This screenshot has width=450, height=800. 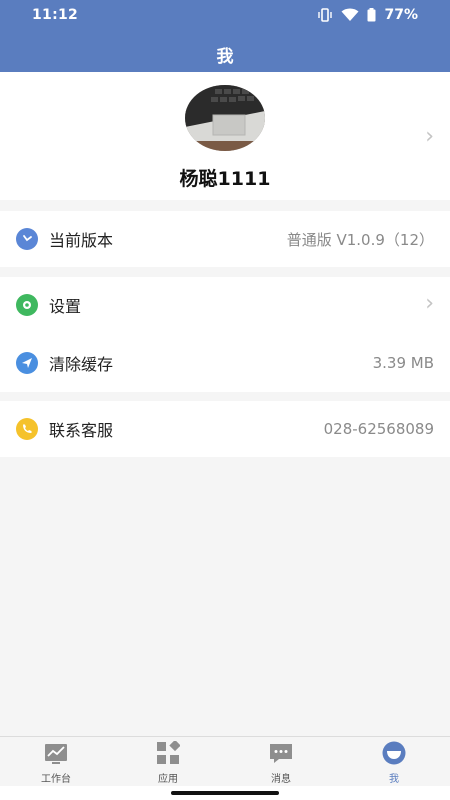 What do you see at coordinates (81, 240) in the screenshot?
I see `version-label: 当前版本` at bounding box center [81, 240].